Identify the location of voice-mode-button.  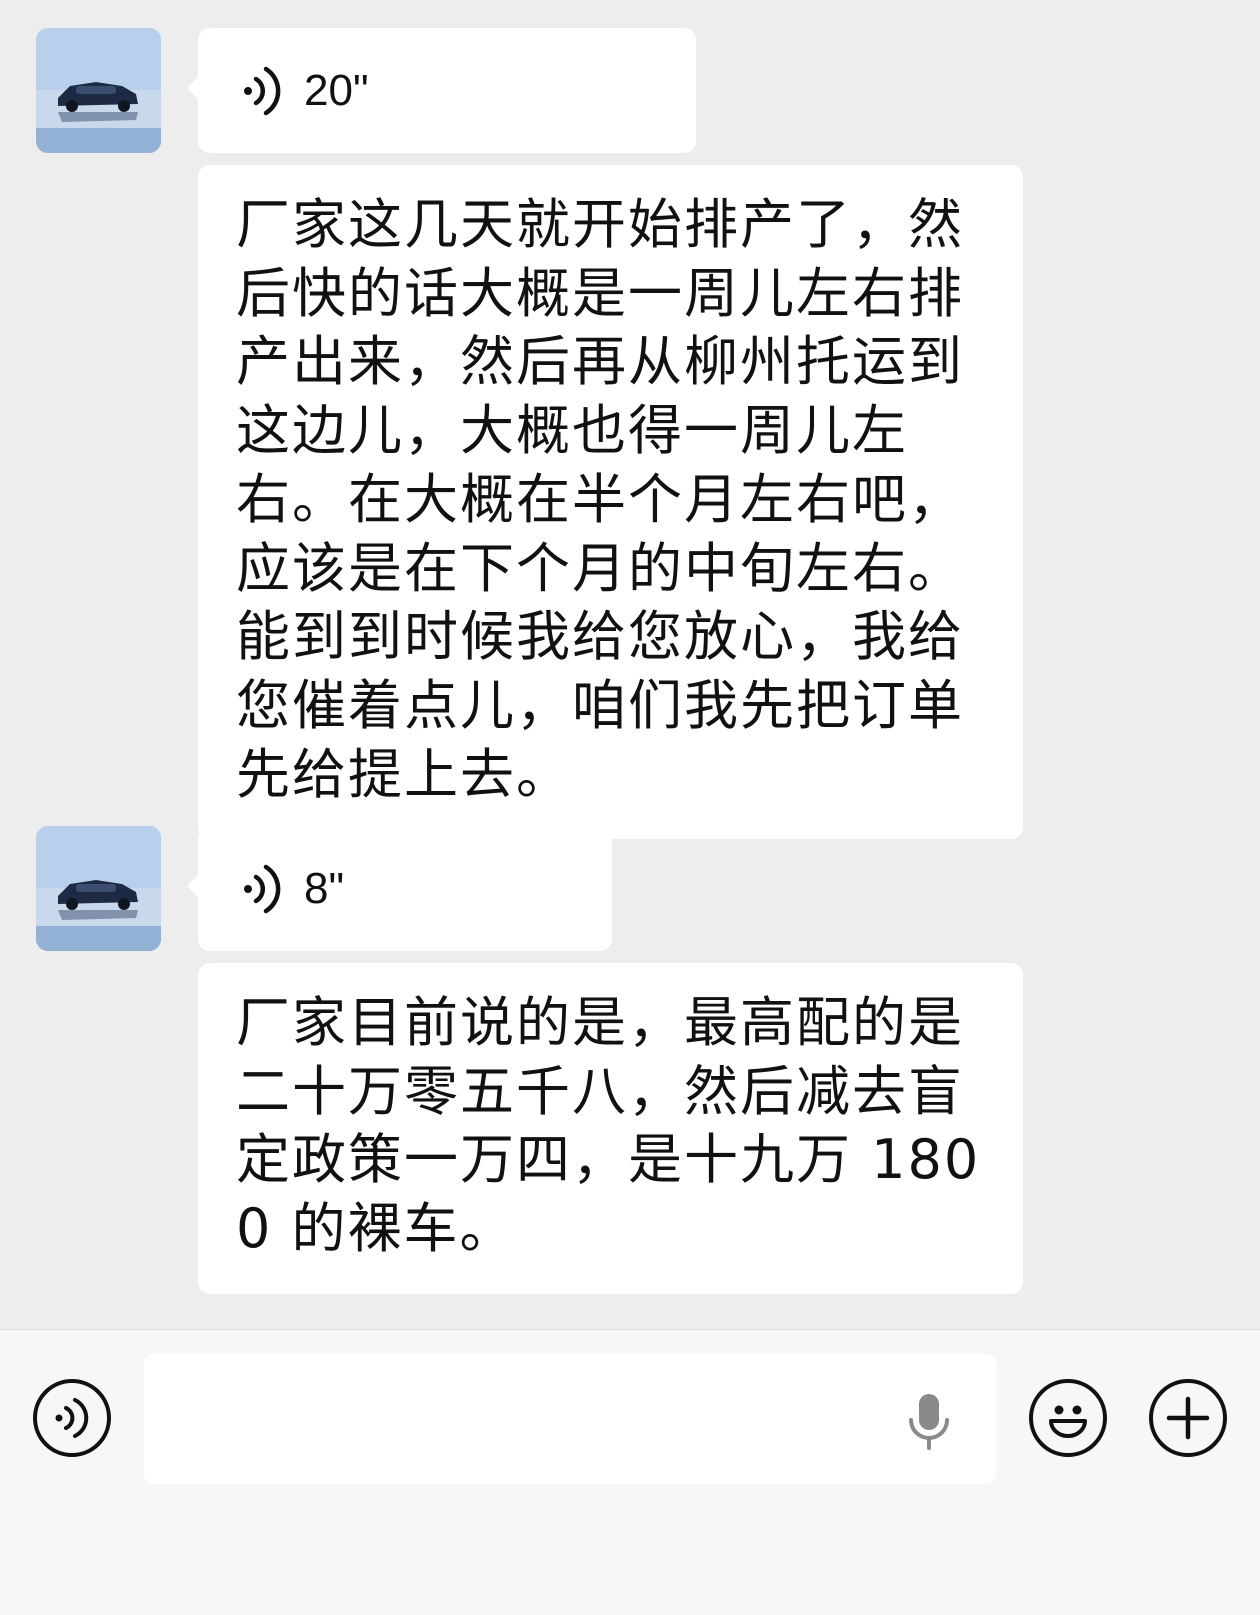
(72, 1418).